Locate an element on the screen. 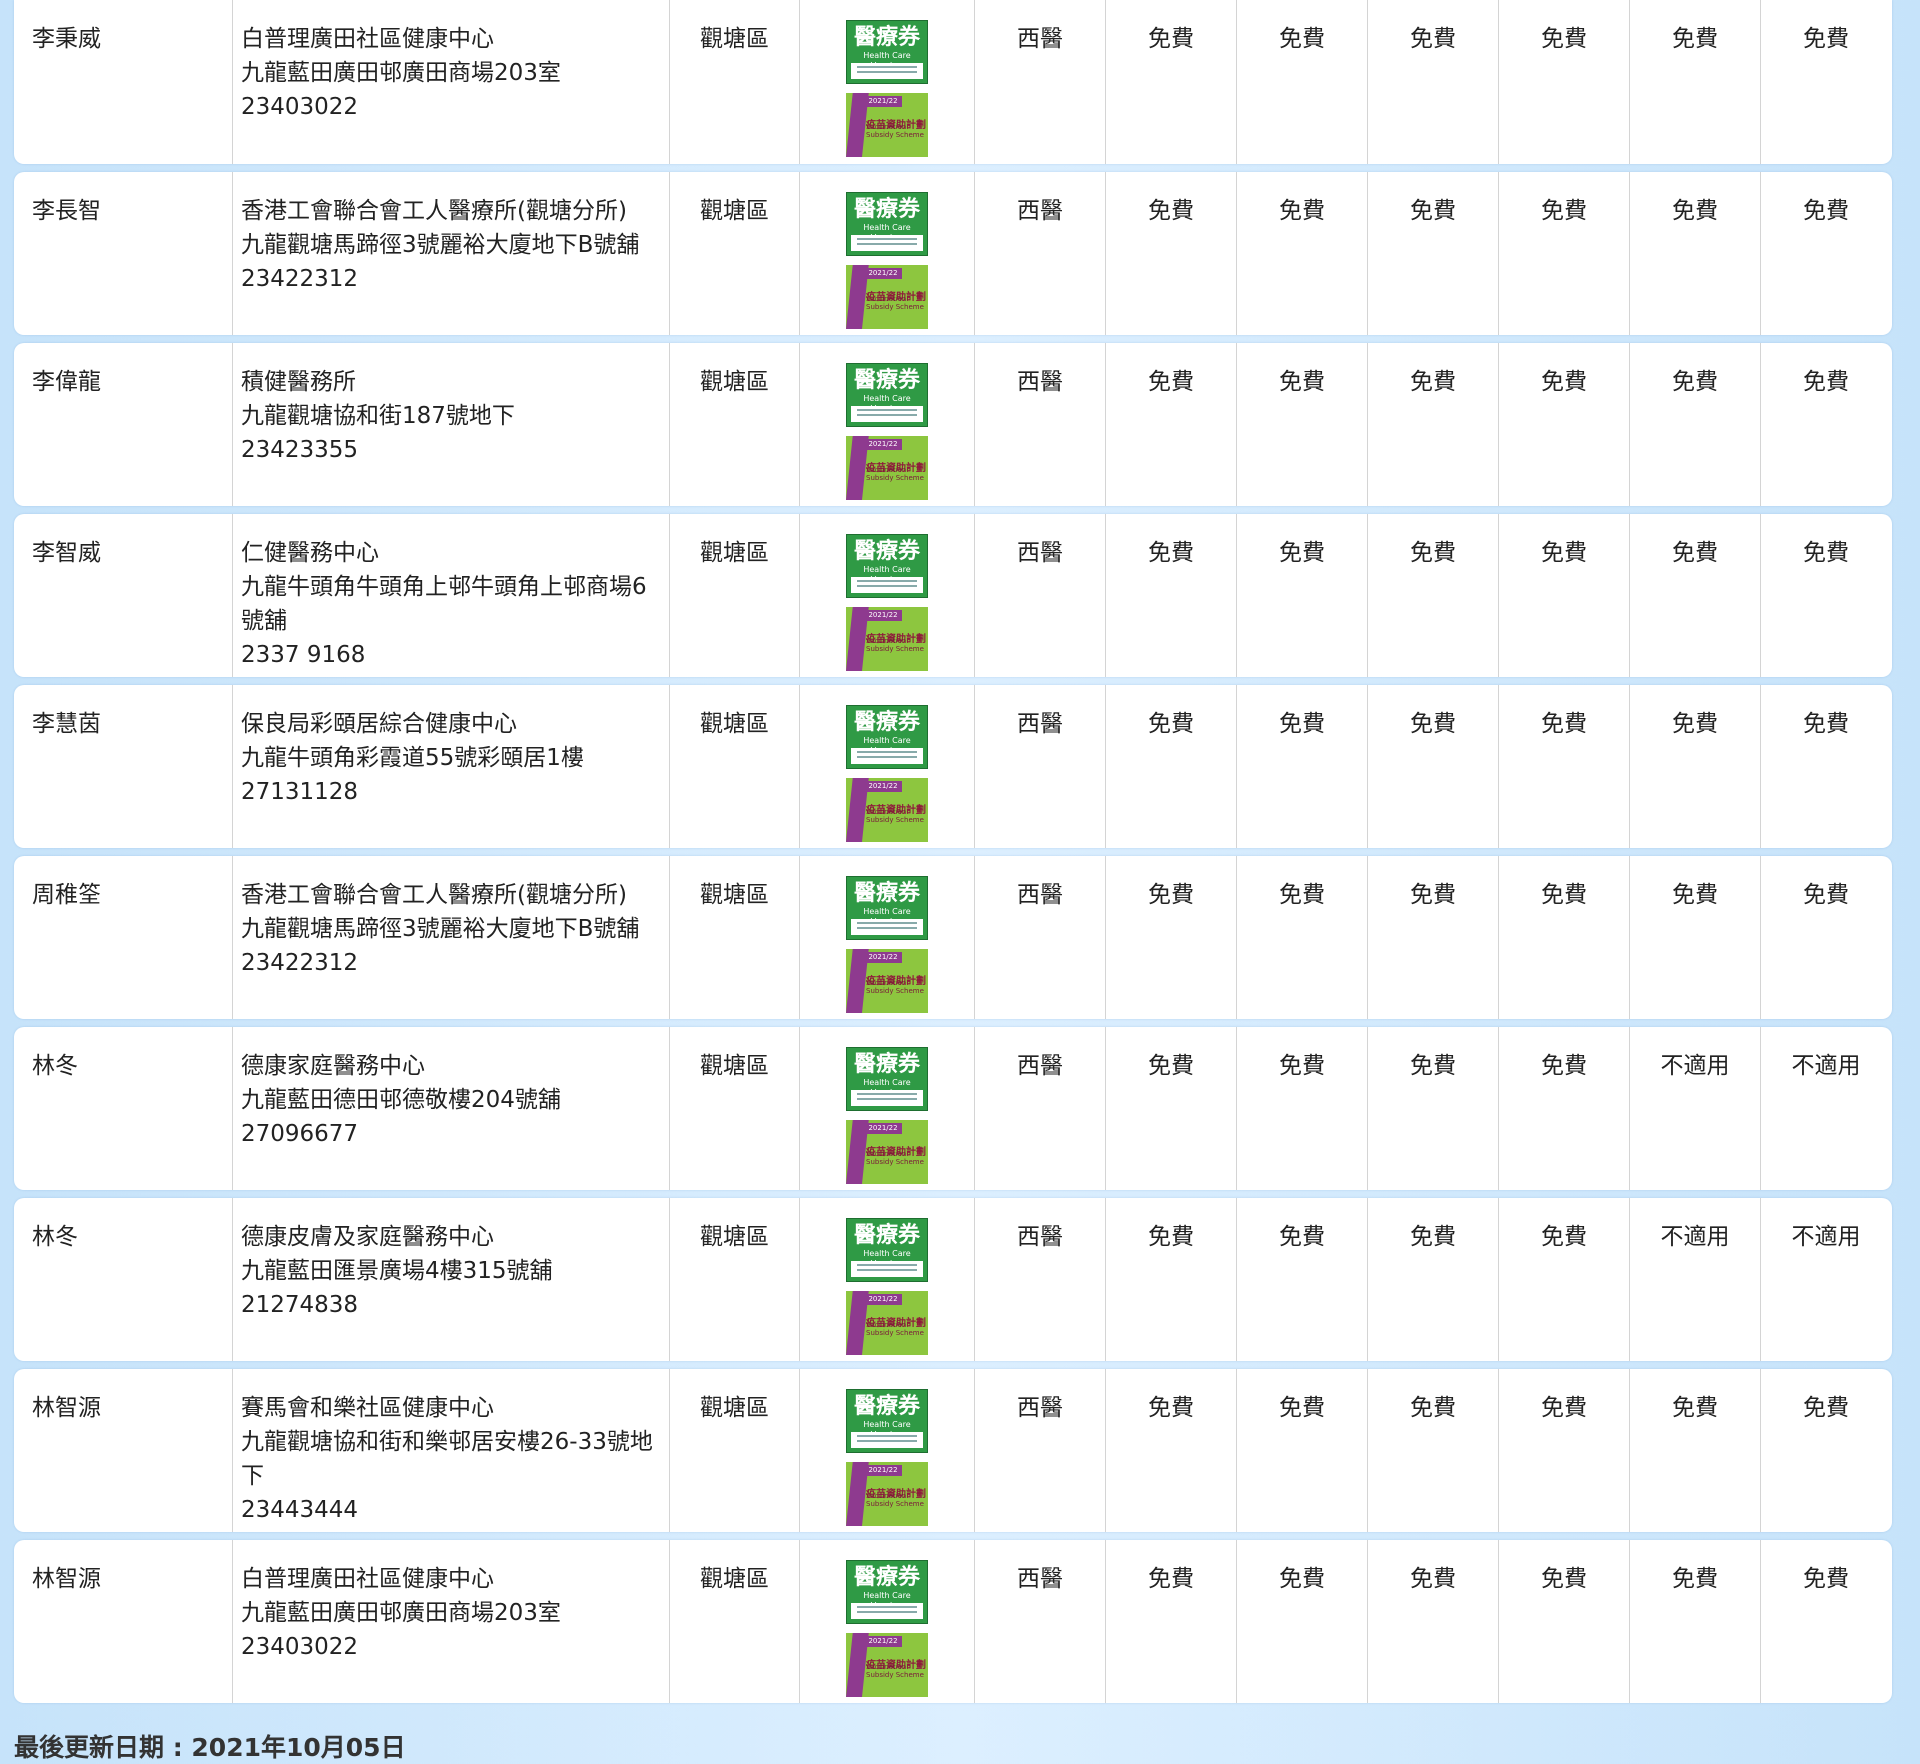 Image resolution: width=1920 pixels, height=1764 pixels. clinic-name: 賽馬會和樂社區健康中心 is located at coordinates (367, 1408).